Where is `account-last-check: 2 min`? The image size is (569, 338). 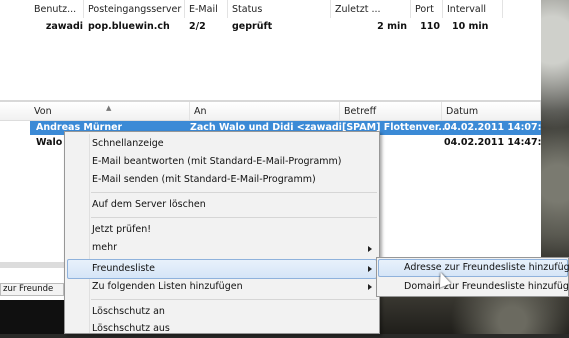
account-last-check: 2 min is located at coordinates (392, 26).